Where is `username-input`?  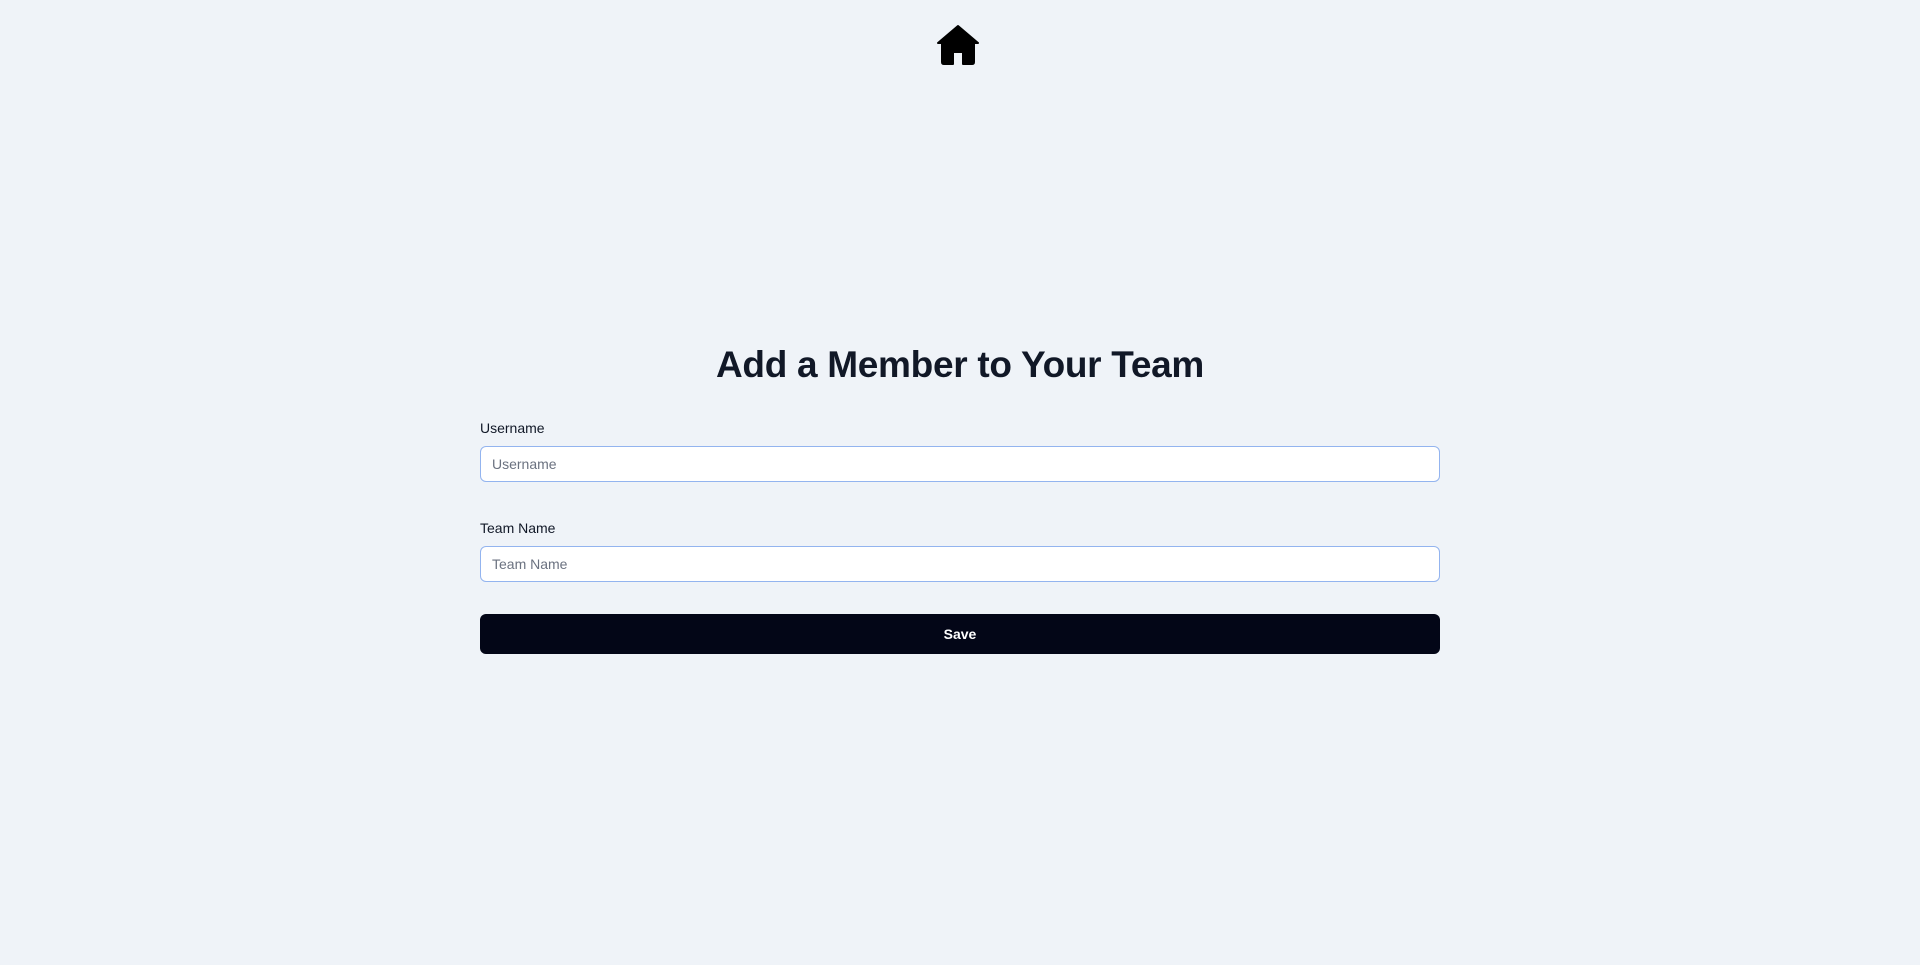
username-input is located at coordinates (960, 464).